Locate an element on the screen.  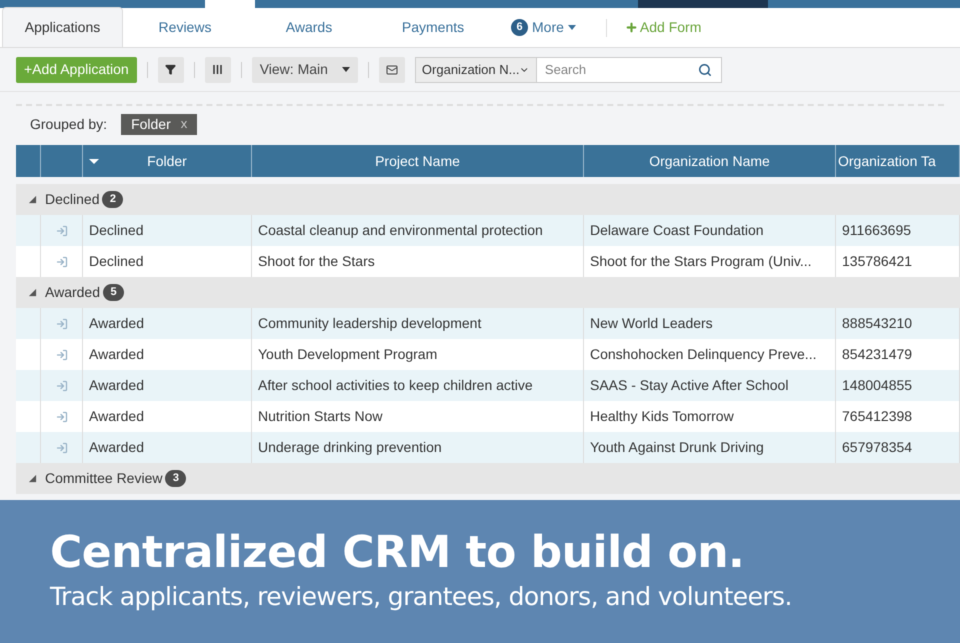
banner-subline: Track applicants, reviewers, grantees, donors, and volunteers. is located at coordinates (421, 596).